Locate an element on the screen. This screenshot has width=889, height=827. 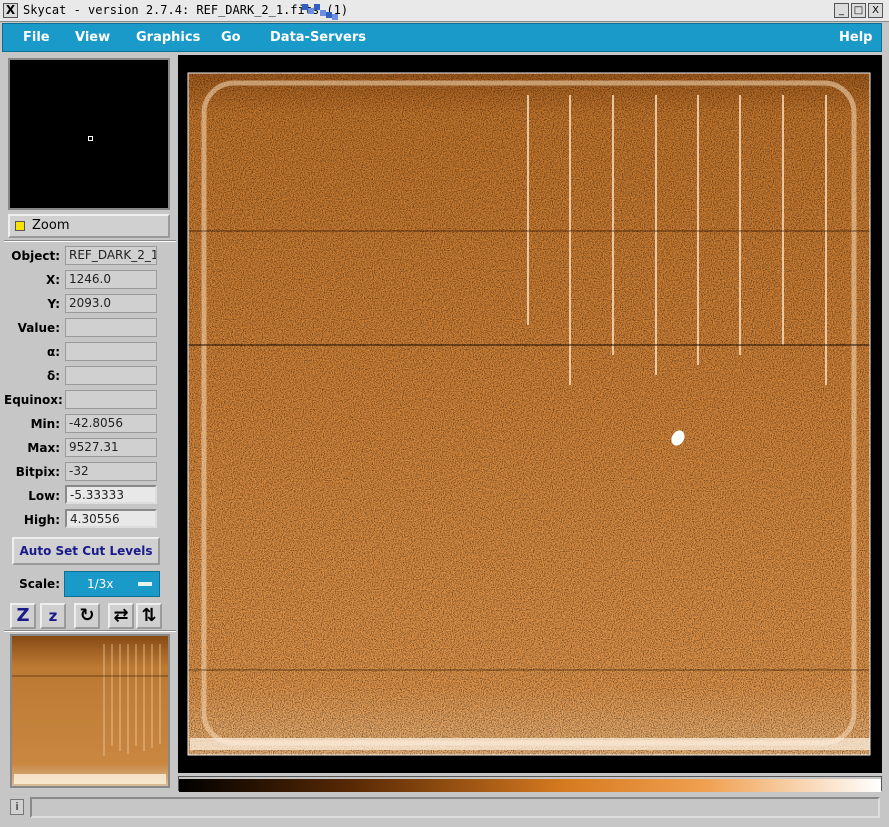
menu-graphics: Graphics is located at coordinates (168, 37).